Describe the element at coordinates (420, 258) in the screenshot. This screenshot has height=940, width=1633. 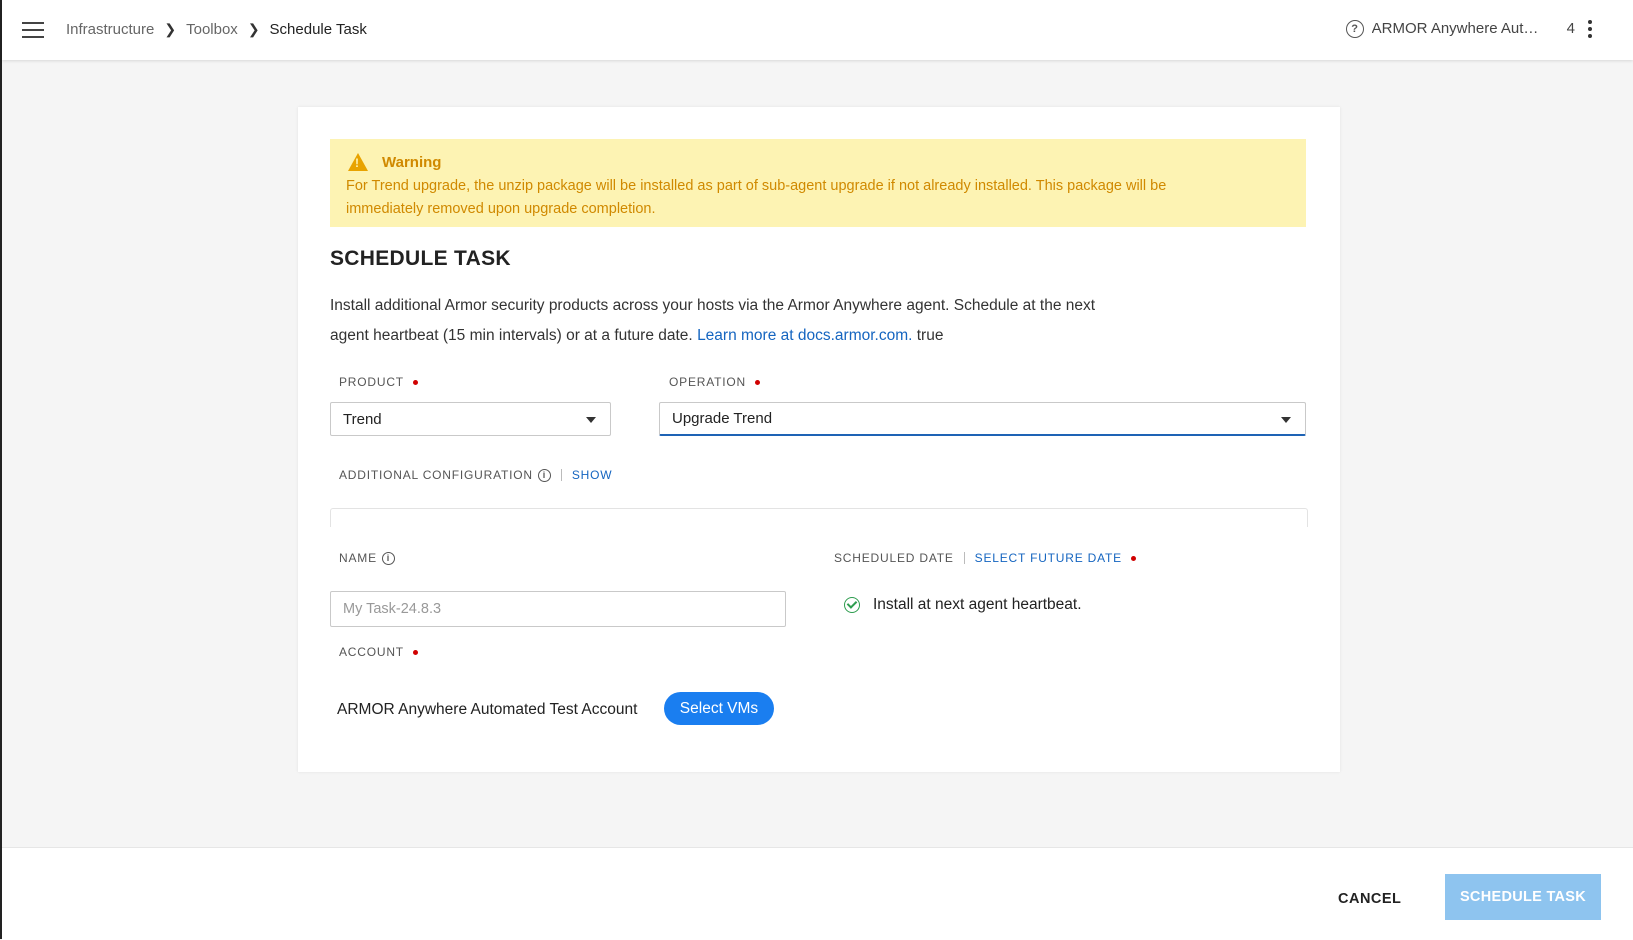
I see `page-title: SCHEDULE TASK` at that location.